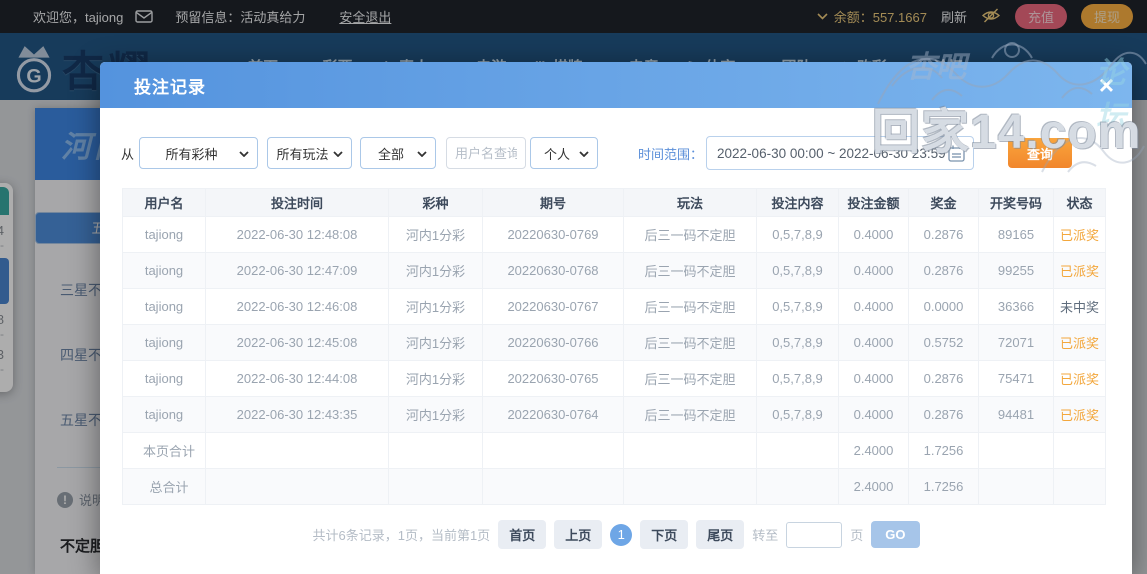 This screenshot has width=1147, height=574. What do you see at coordinates (128, 154) in the screenshot?
I see `from-label: 从` at bounding box center [128, 154].